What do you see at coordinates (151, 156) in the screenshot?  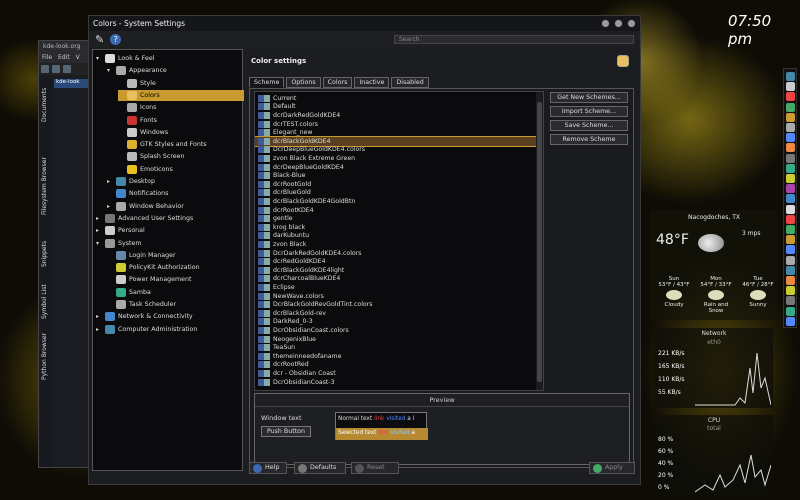 I see `tree-item: Splash Screen` at bounding box center [151, 156].